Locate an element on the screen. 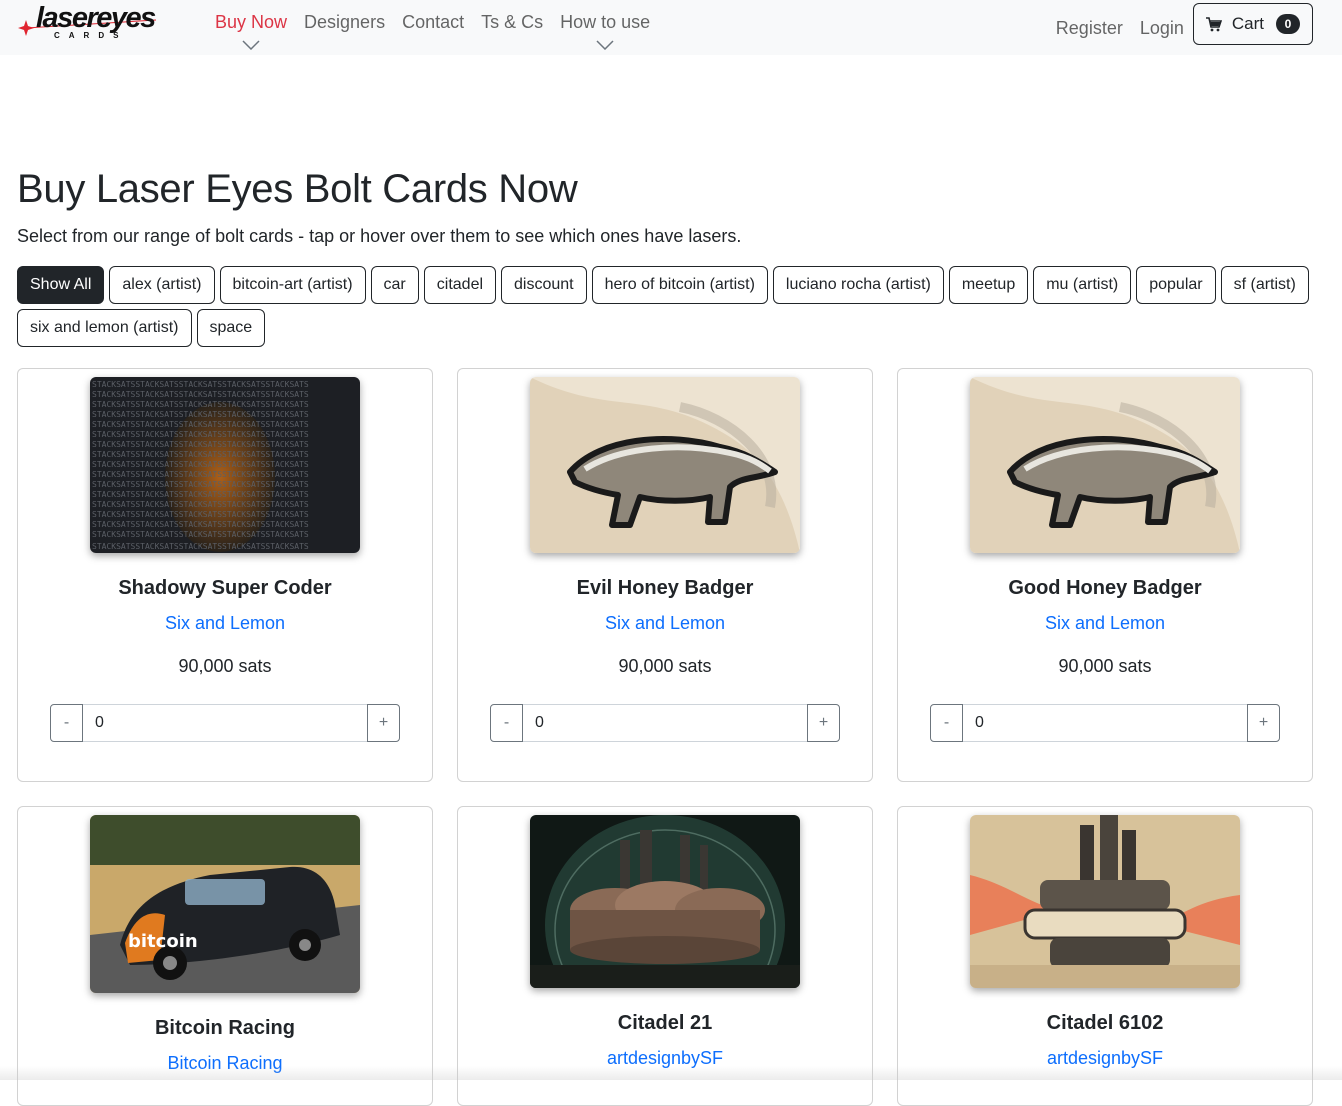 The width and height of the screenshot is (1342, 1106). filter-meetup: meetup is located at coordinates (988, 285).